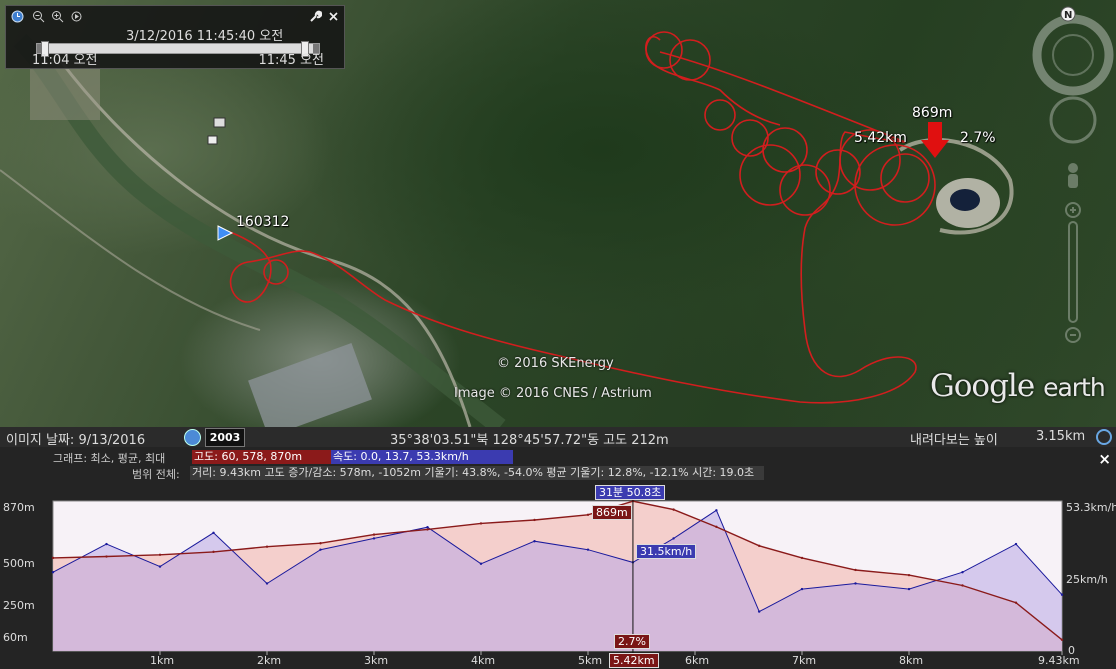 This screenshot has height=669, width=1116. Describe the element at coordinates (192, 437) in the screenshot. I see `historical-imagery-icon` at that location.